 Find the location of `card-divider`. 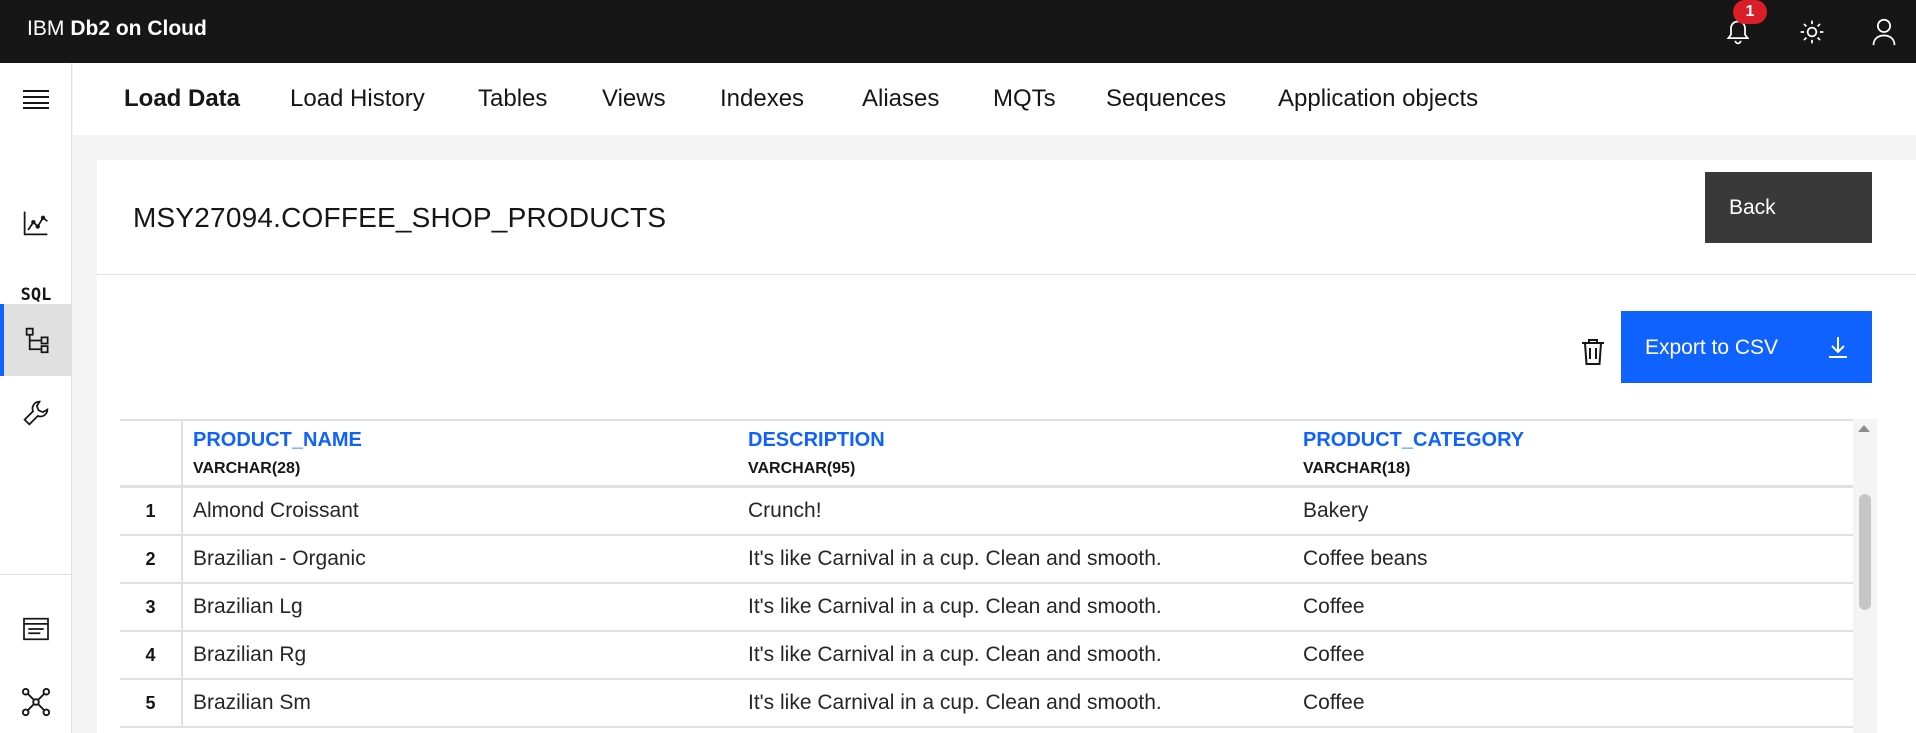

card-divider is located at coordinates (1006, 274).